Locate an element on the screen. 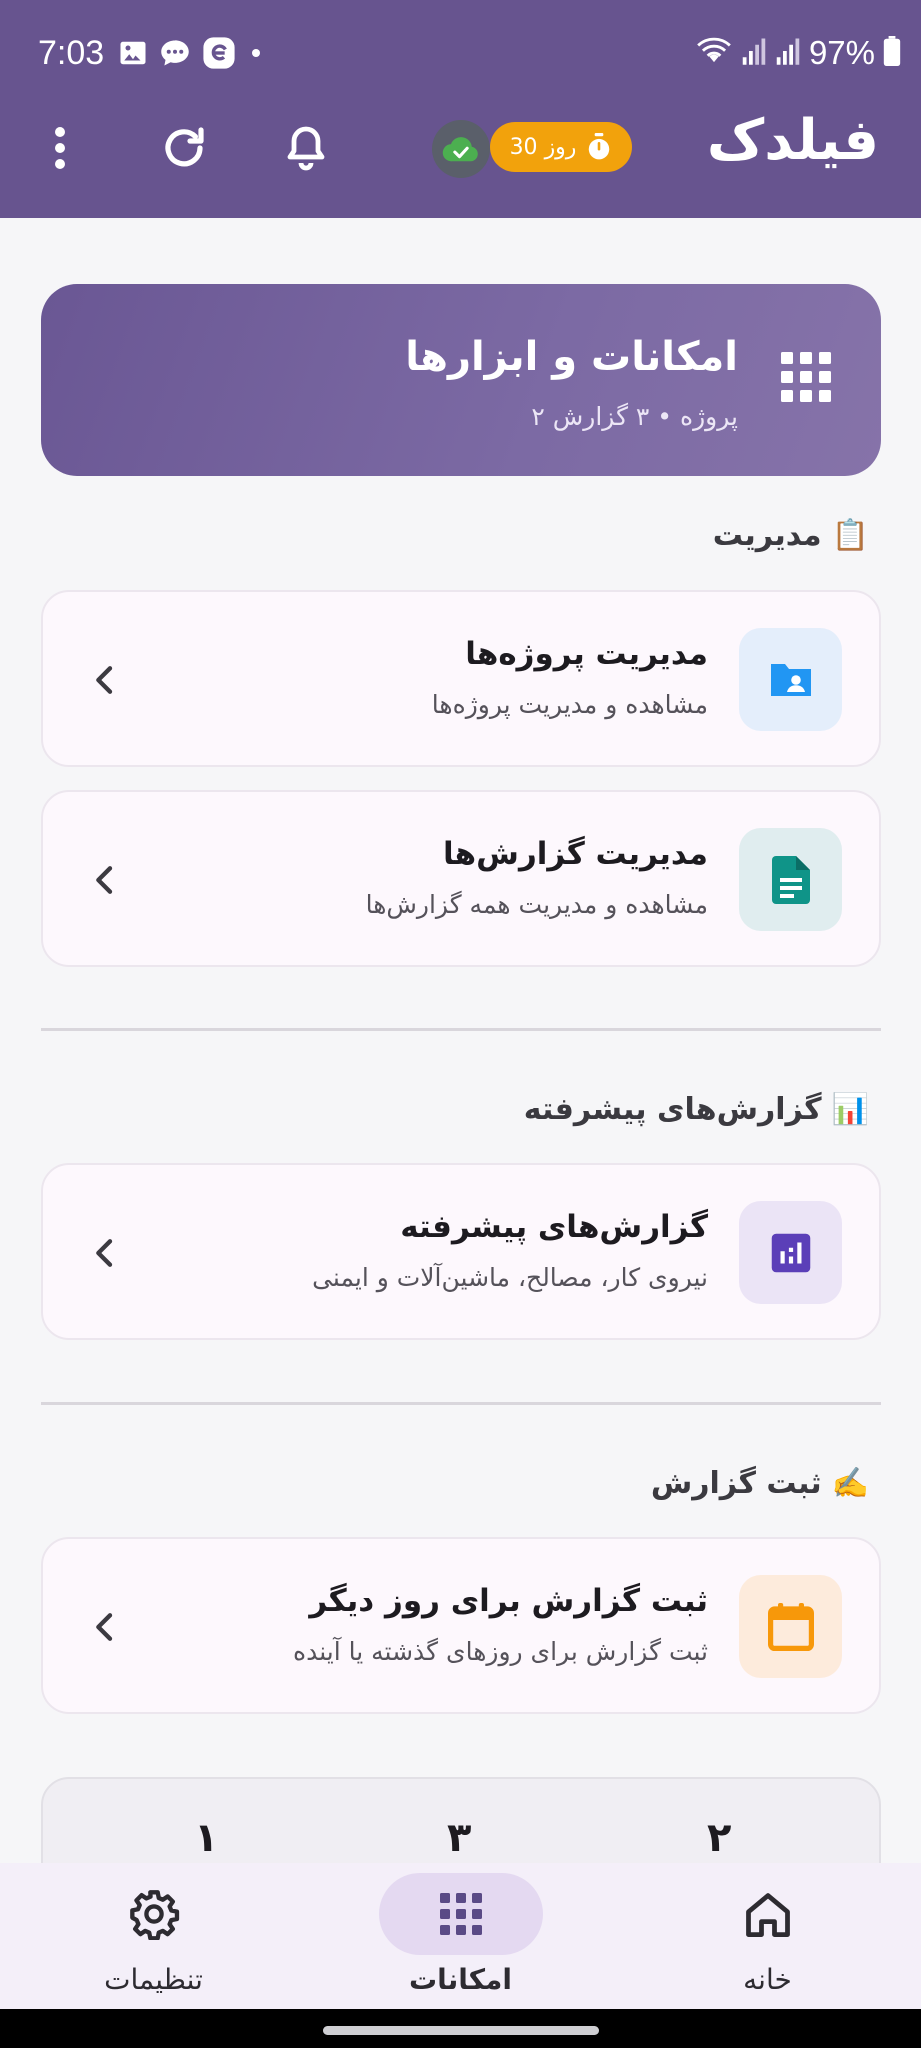 The image size is (921, 2048). section-title-submit-report: ✍️ ثبت گزارش is located at coordinates (760, 1483).